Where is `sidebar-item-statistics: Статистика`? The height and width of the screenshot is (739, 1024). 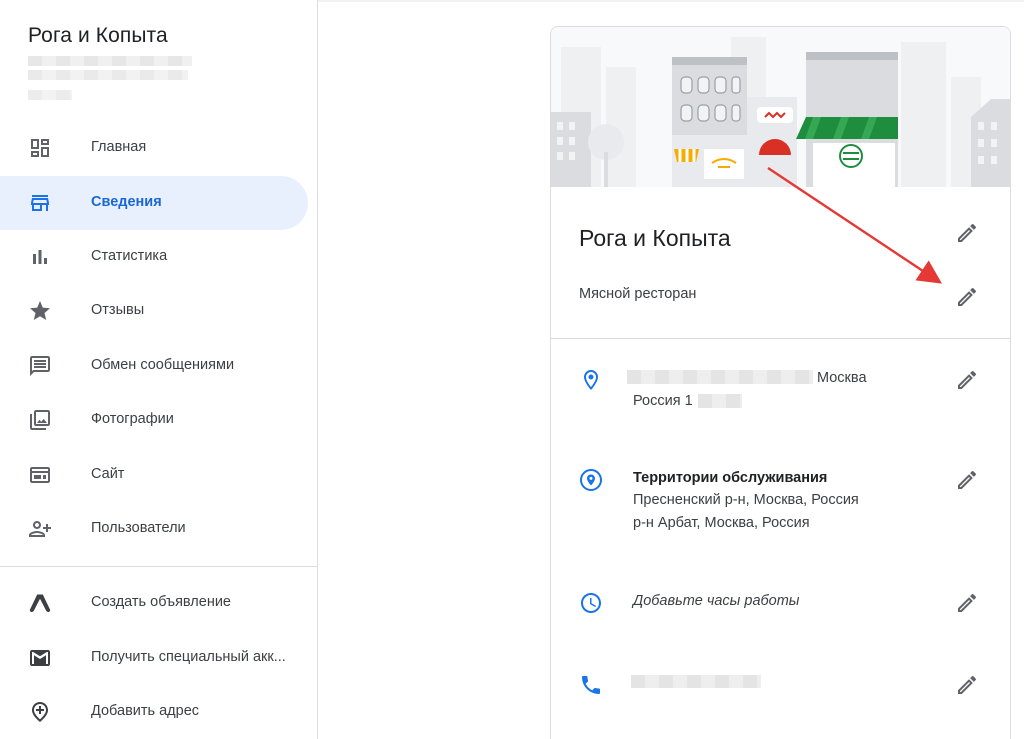
sidebar-item-statistics: Статистика is located at coordinates (154, 257).